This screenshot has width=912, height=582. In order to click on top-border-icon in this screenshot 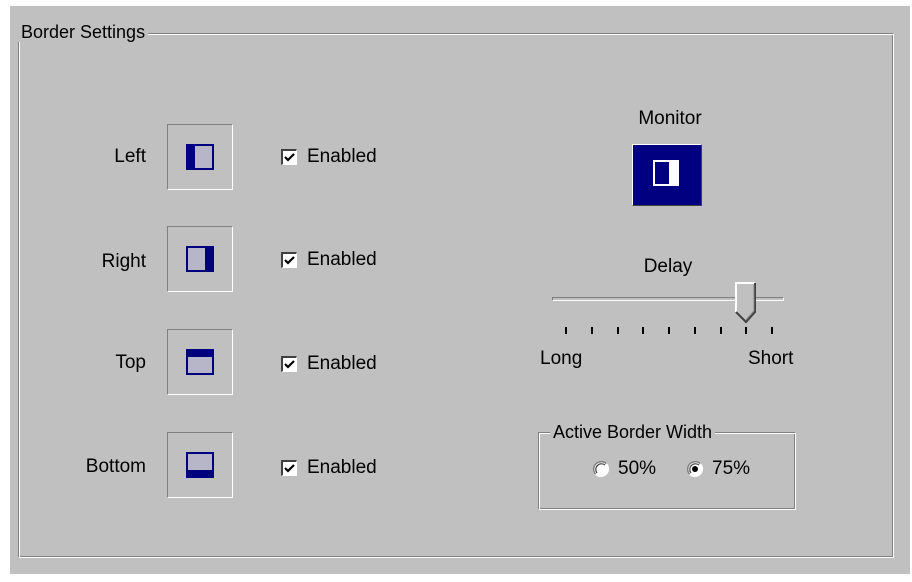, I will do `click(200, 362)`.